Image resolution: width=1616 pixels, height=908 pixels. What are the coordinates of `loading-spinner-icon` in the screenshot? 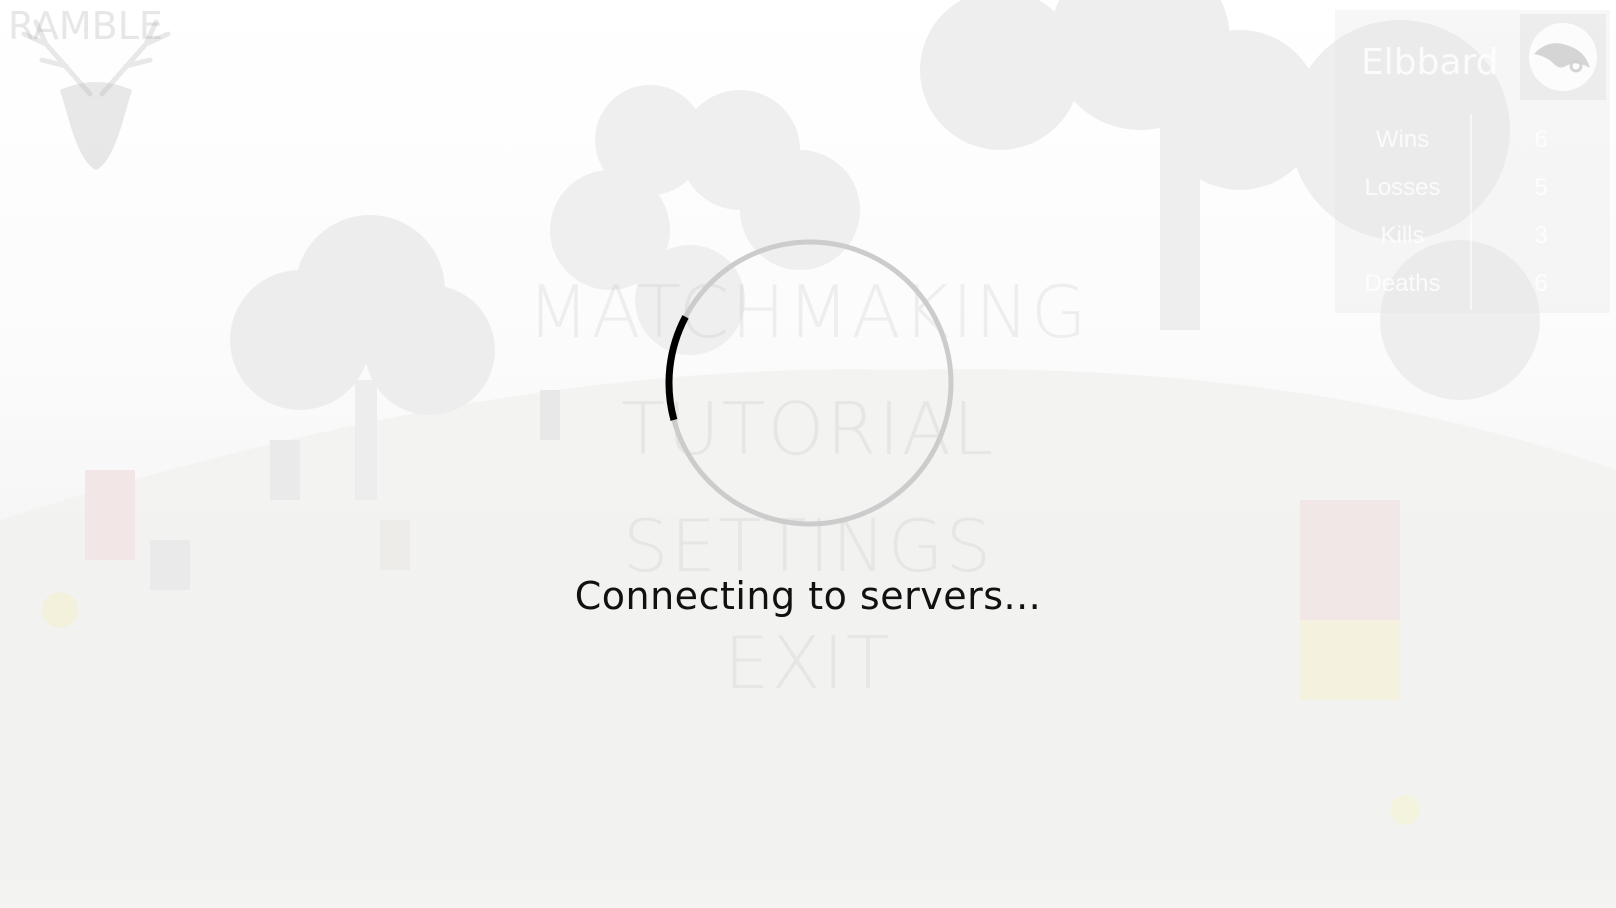 It's located at (809, 383).